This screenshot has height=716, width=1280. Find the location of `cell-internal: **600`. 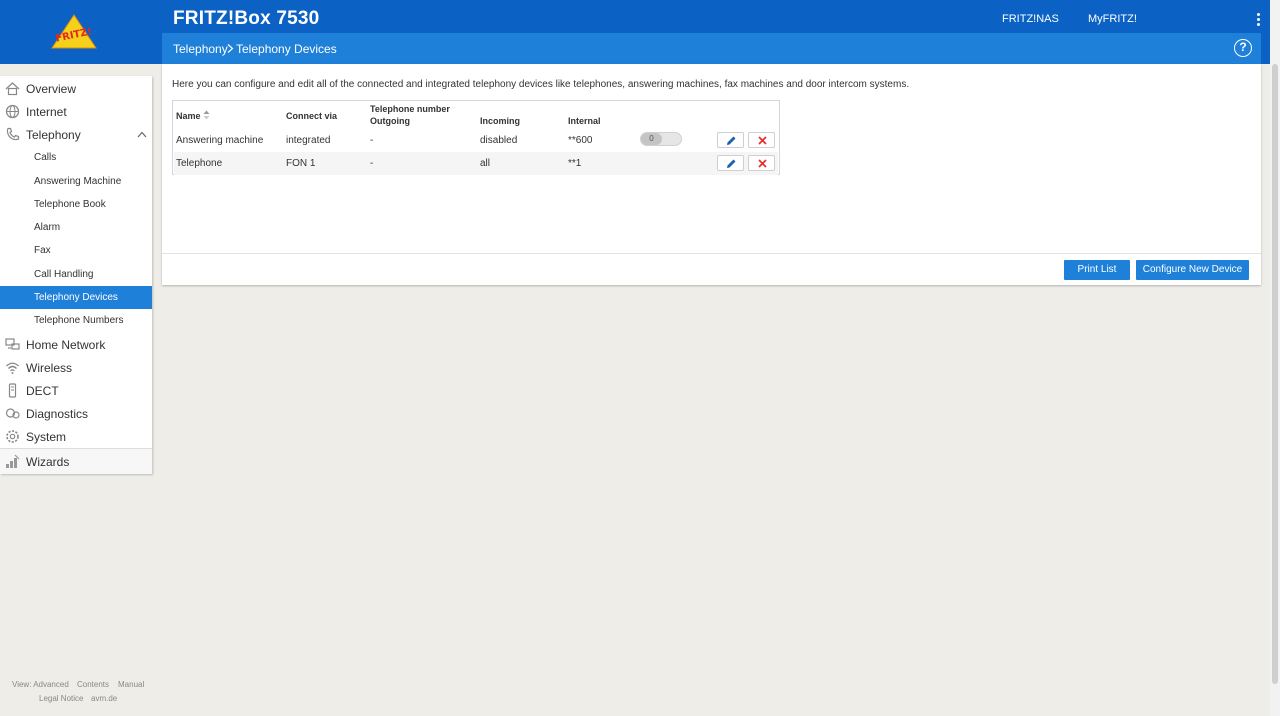

cell-internal: **600 is located at coordinates (580, 140).